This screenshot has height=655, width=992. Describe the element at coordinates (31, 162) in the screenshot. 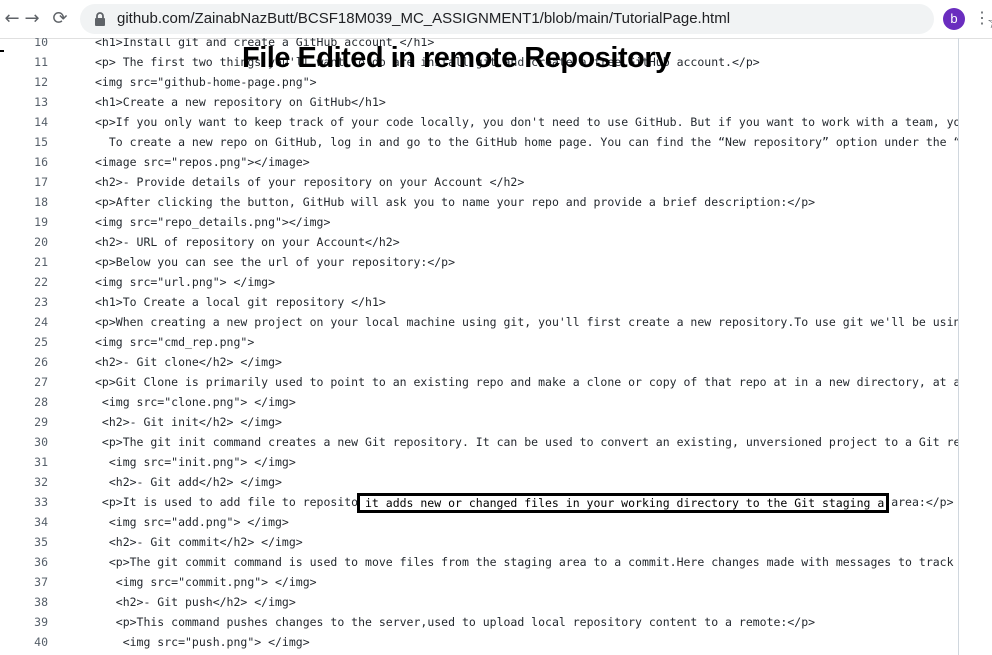

I see `line-number: 16` at that location.